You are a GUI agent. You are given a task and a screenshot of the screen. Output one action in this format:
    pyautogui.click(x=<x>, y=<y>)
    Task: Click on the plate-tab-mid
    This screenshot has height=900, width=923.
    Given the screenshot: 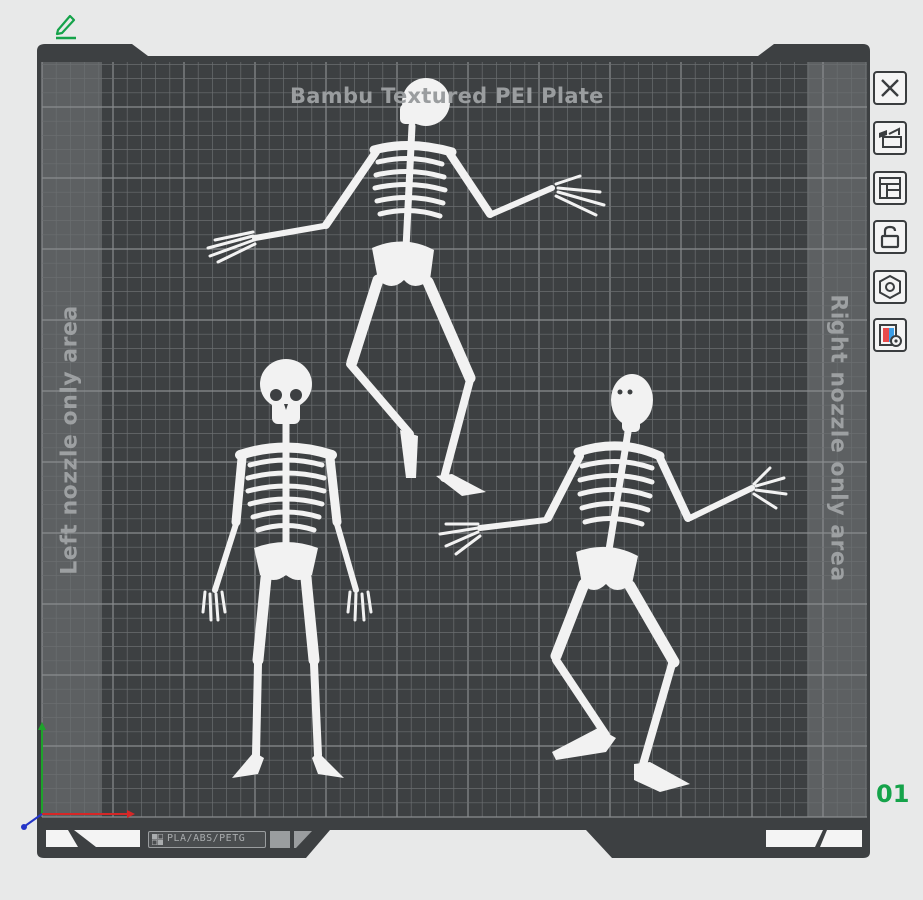 What is the action you would take?
    pyautogui.click(x=280, y=839)
    